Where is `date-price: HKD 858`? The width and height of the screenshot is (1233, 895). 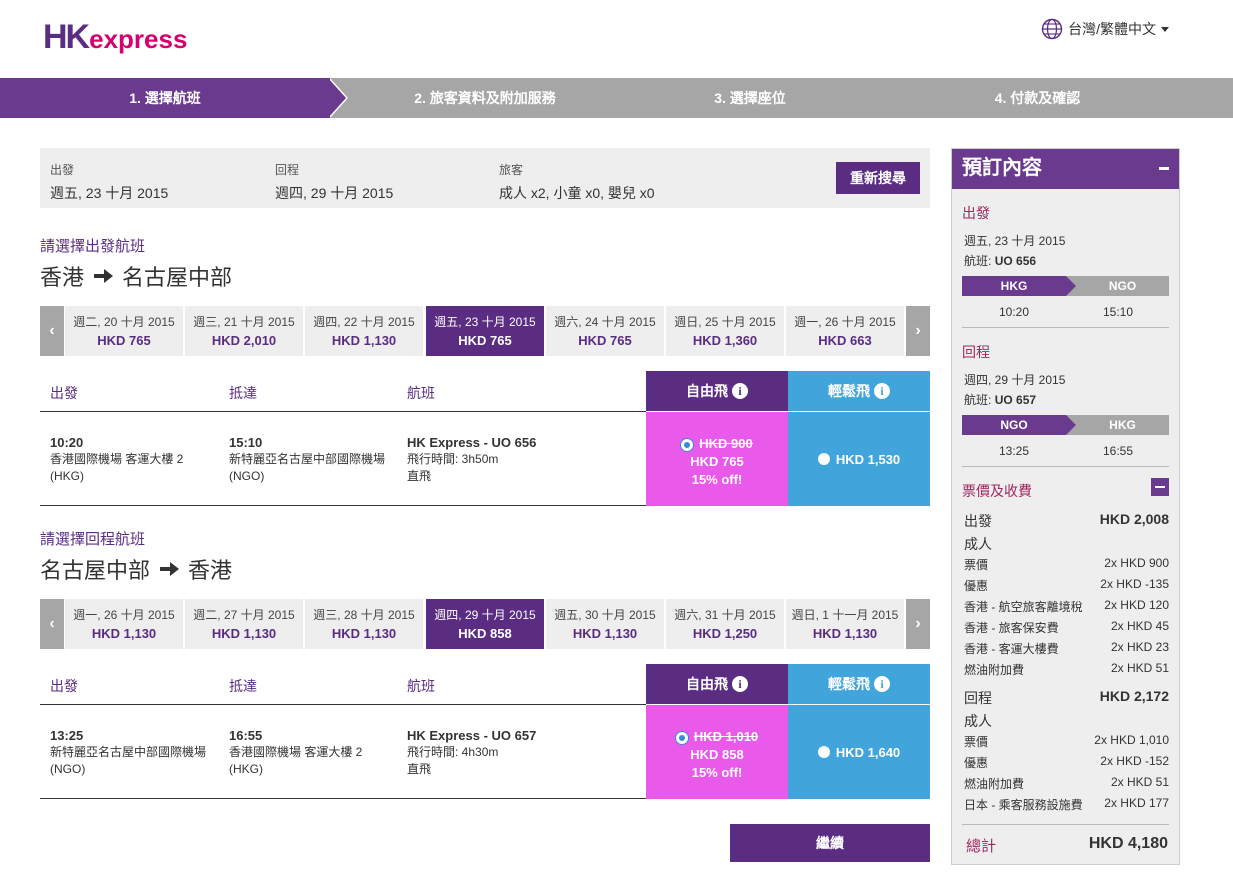
date-price: HKD 858 is located at coordinates (485, 633).